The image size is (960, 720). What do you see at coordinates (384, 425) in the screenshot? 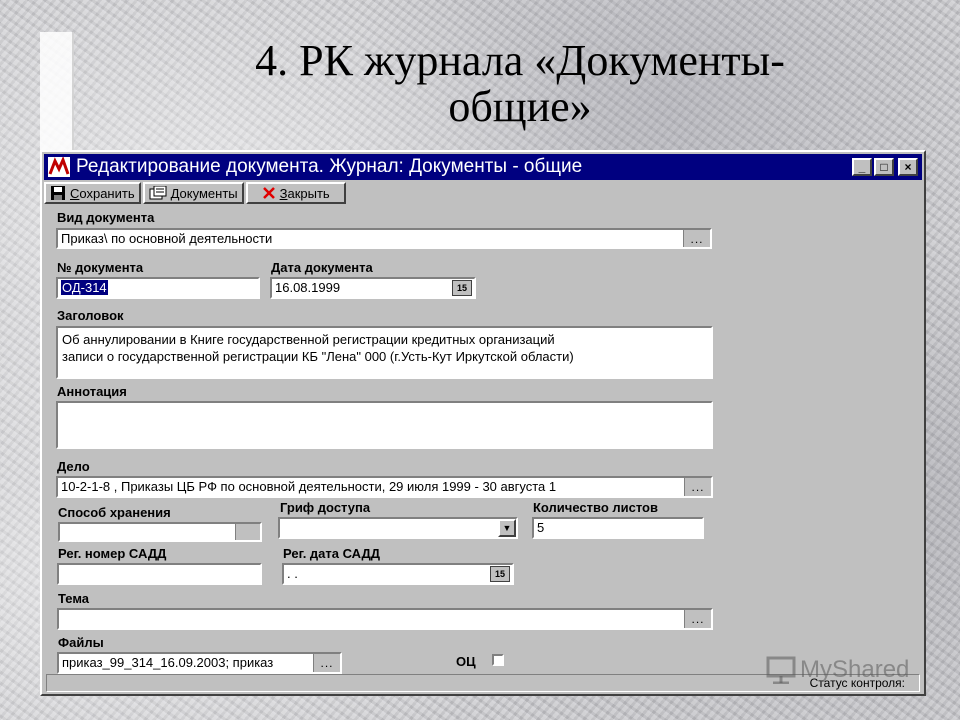
I see `annotation-field` at bounding box center [384, 425].